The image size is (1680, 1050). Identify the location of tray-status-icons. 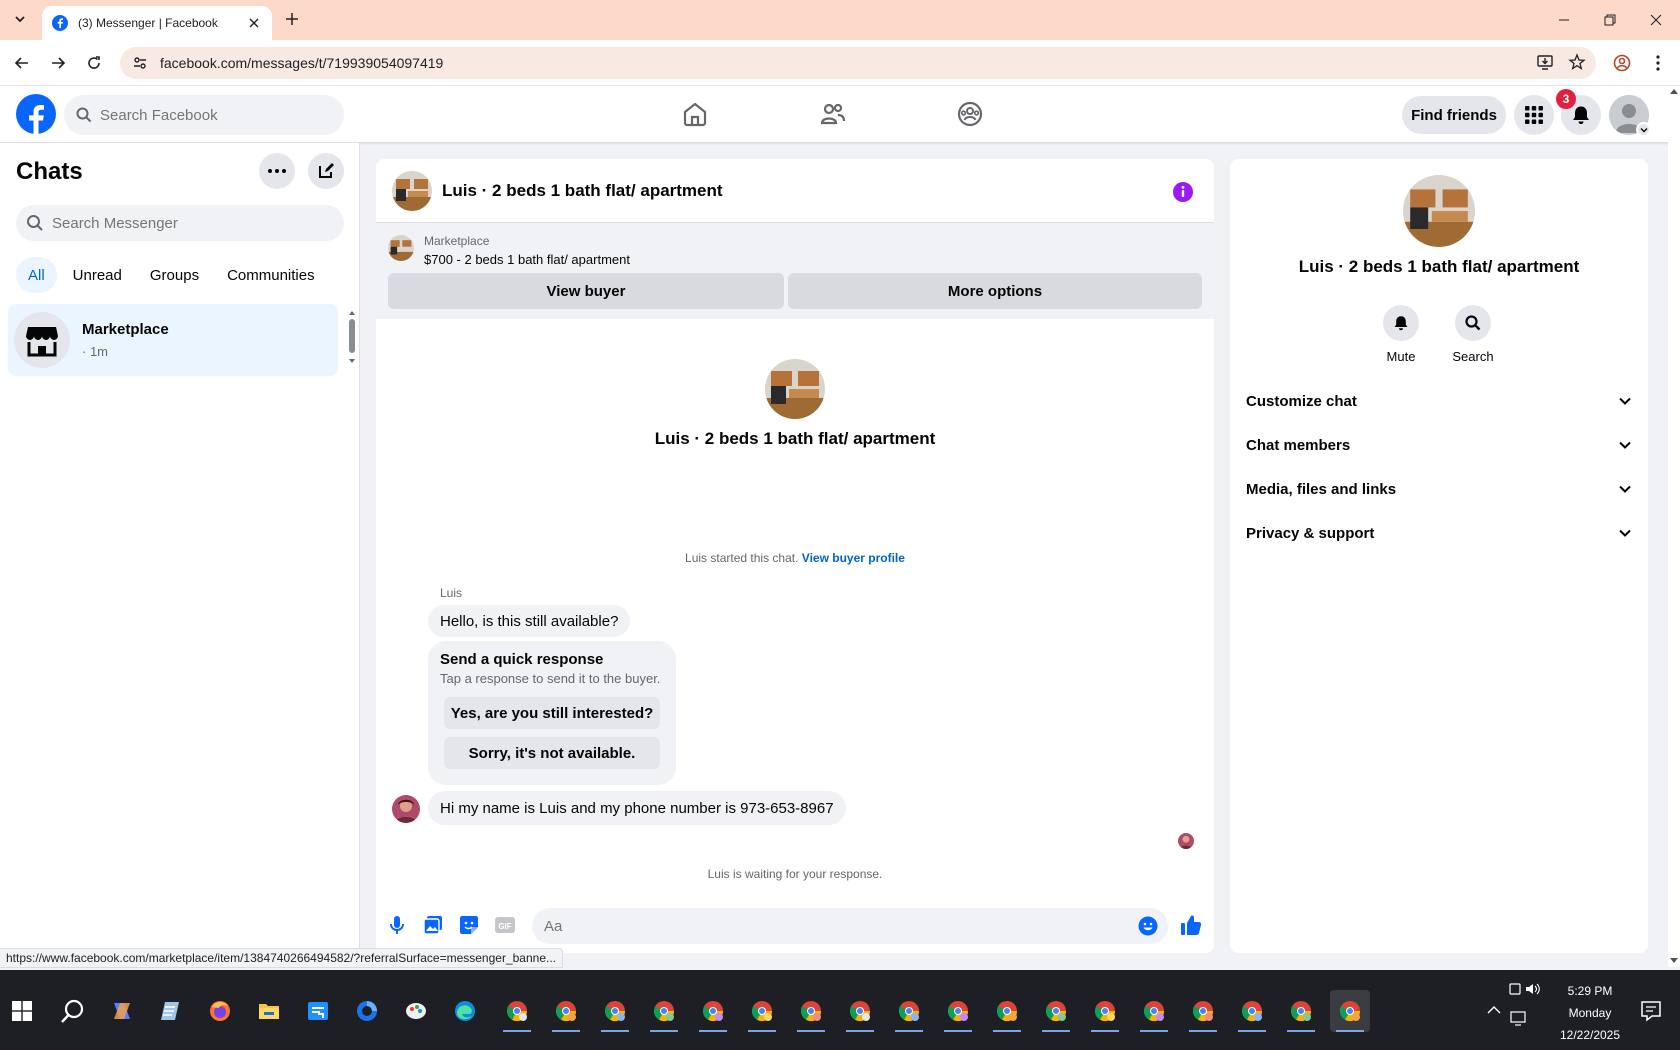
(1526, 1010).